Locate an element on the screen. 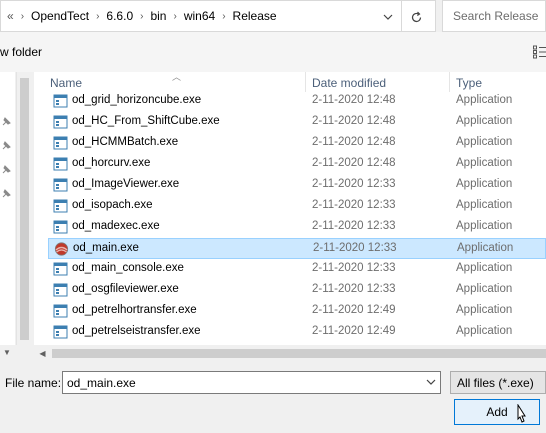  address-overflow-icon: « is located at coordinates (10, 16).